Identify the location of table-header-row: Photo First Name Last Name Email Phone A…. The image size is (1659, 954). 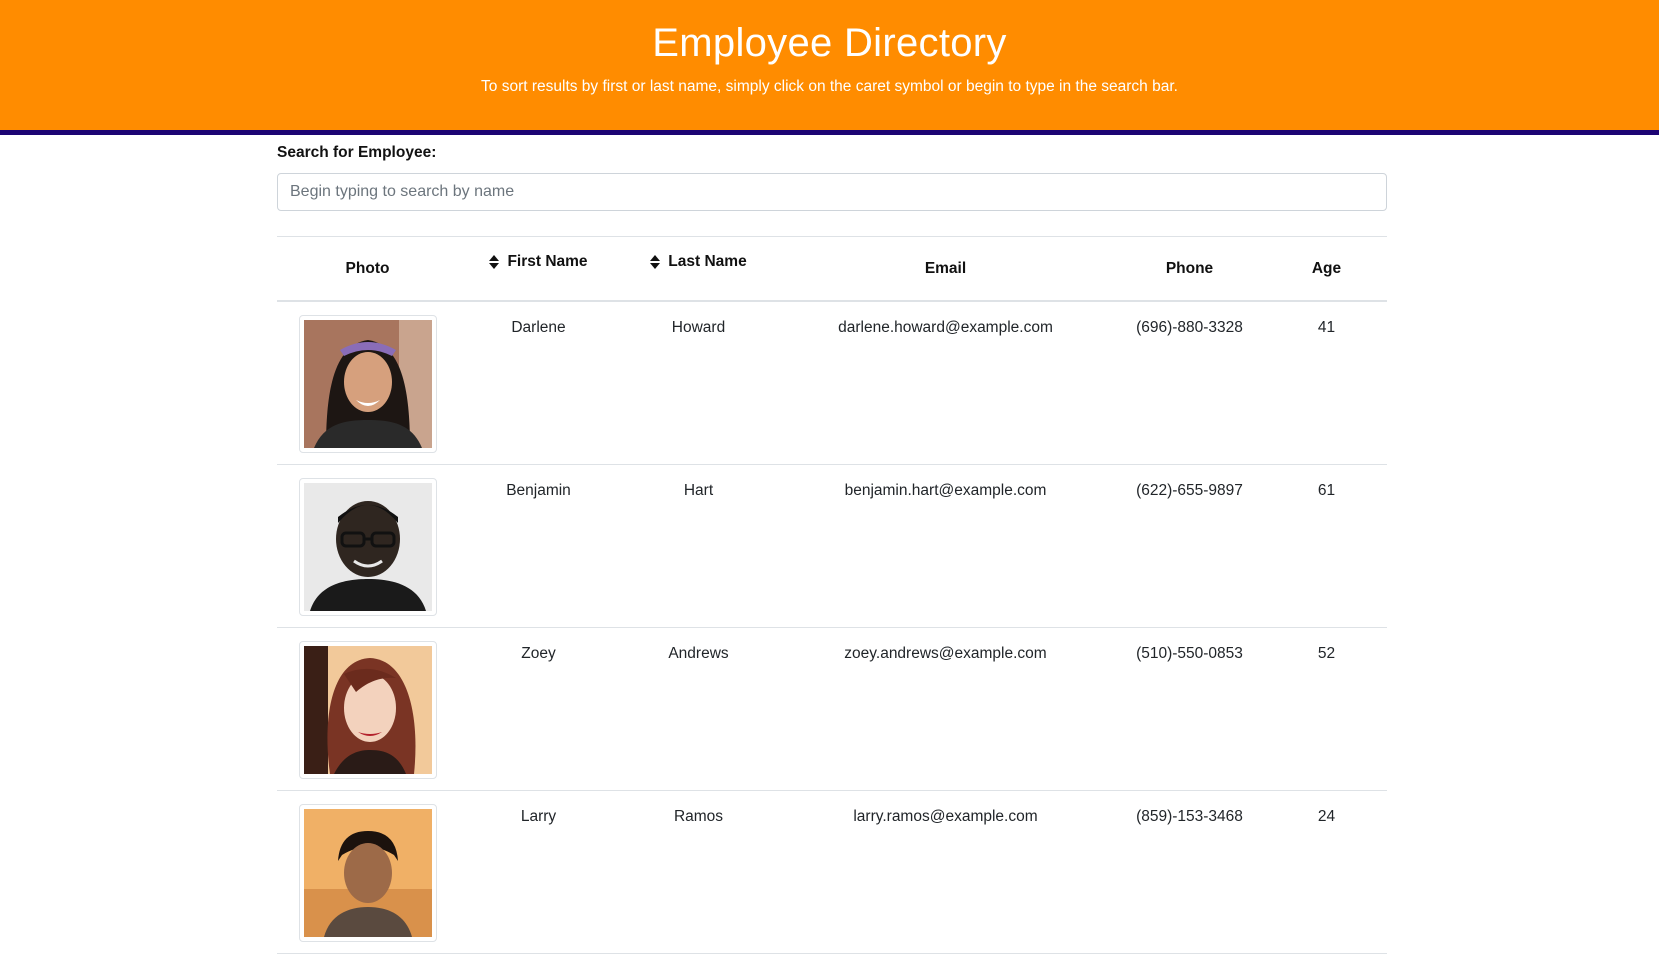
(832, 269).